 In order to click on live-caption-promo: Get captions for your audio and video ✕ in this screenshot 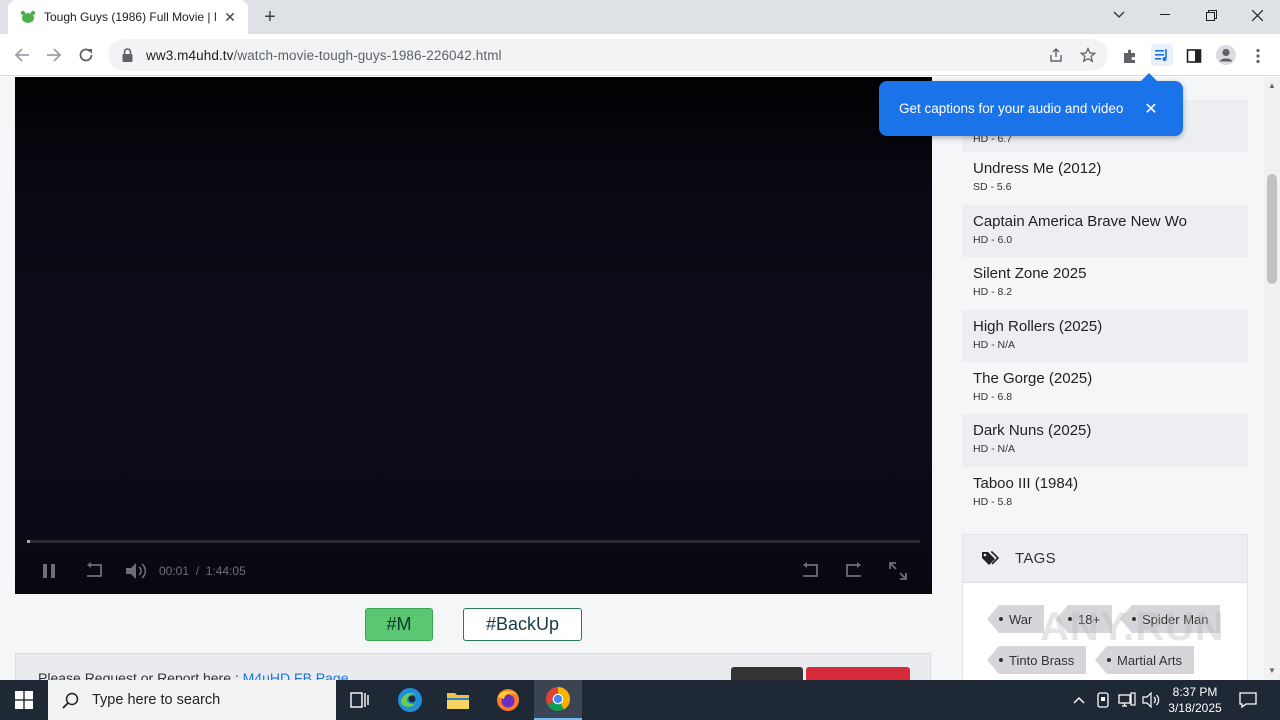, I will do `click(1031, 104)`.